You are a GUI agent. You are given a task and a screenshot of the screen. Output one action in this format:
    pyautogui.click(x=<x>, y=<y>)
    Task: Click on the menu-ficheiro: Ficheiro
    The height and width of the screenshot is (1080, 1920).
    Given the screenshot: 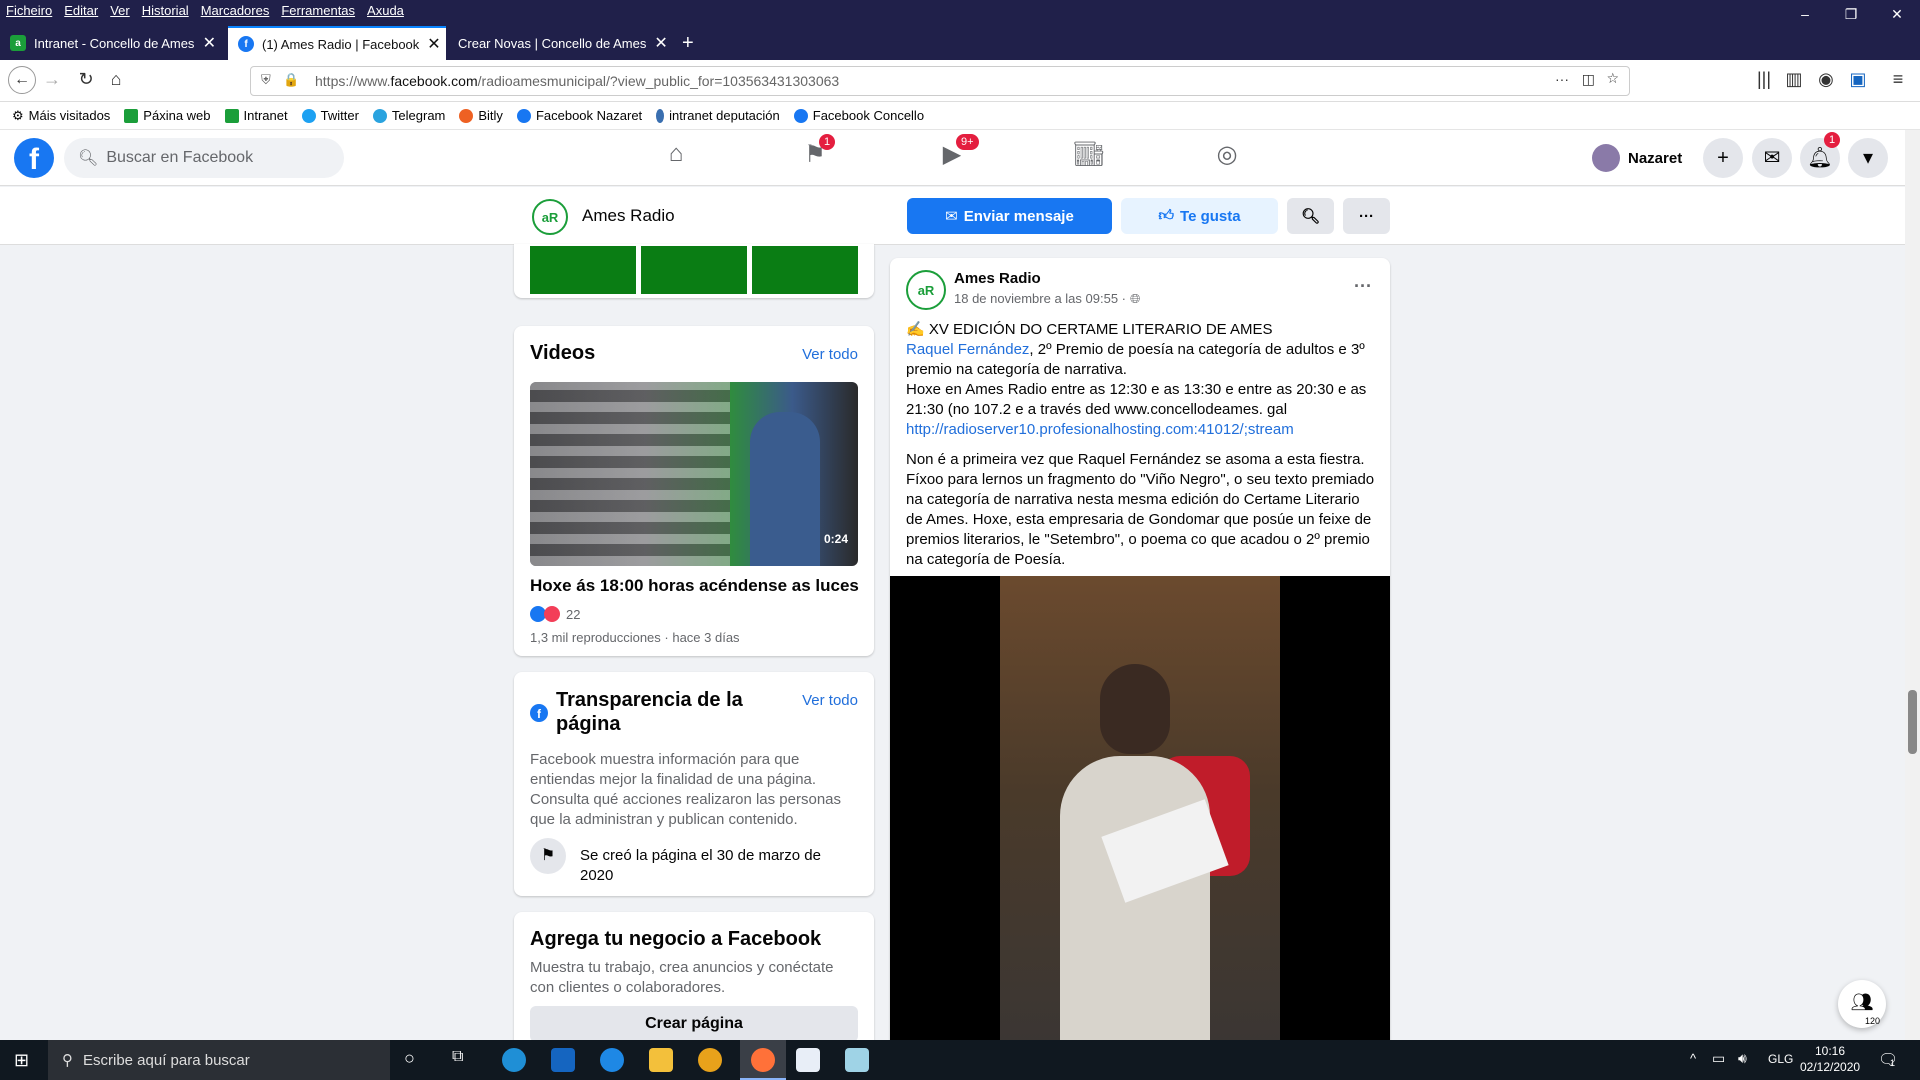 What is the action you would take?
    pyautogui.click(x=29, y=10)
    